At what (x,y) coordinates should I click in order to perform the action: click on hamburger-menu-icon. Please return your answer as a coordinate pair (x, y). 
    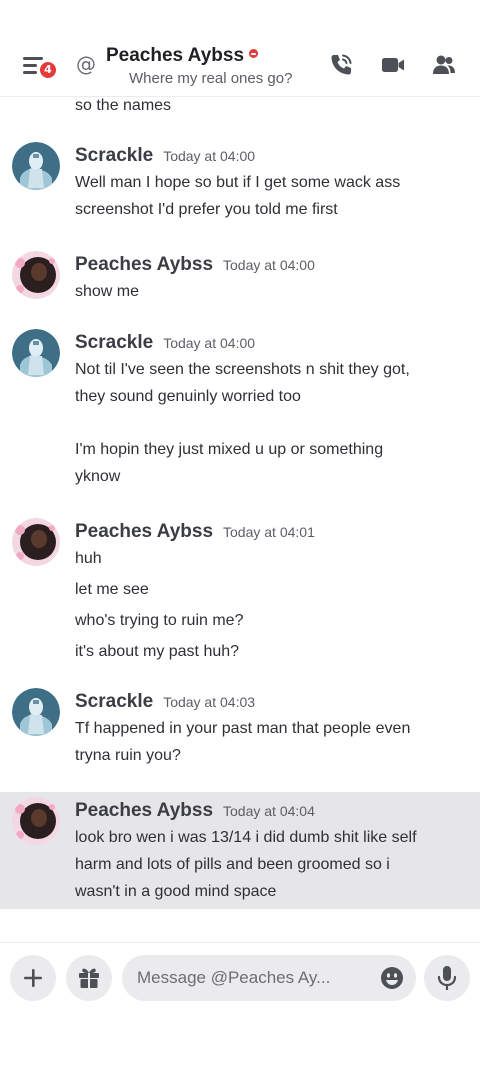
    Looking at the image, I should click on (33, 58).